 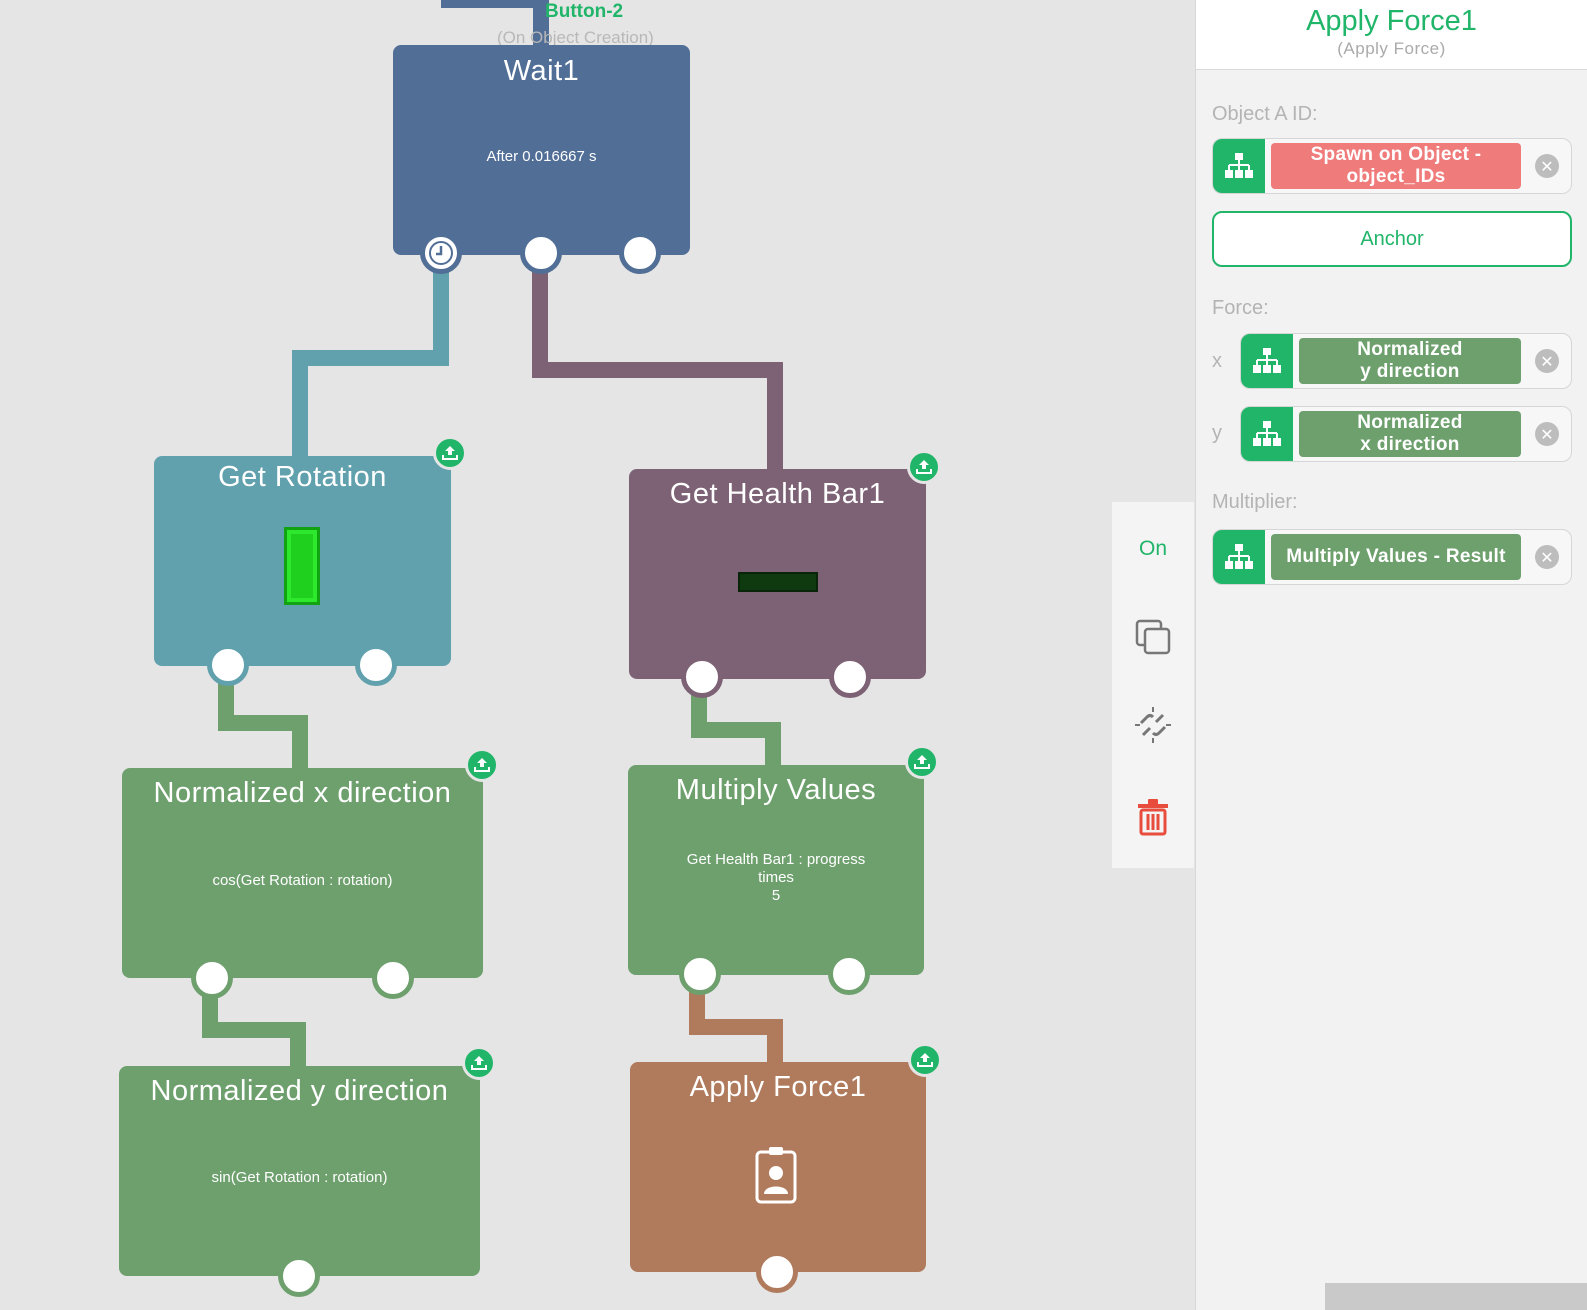 I want to click on node-description: After 0.016667 s, so click(x=541, y=156).